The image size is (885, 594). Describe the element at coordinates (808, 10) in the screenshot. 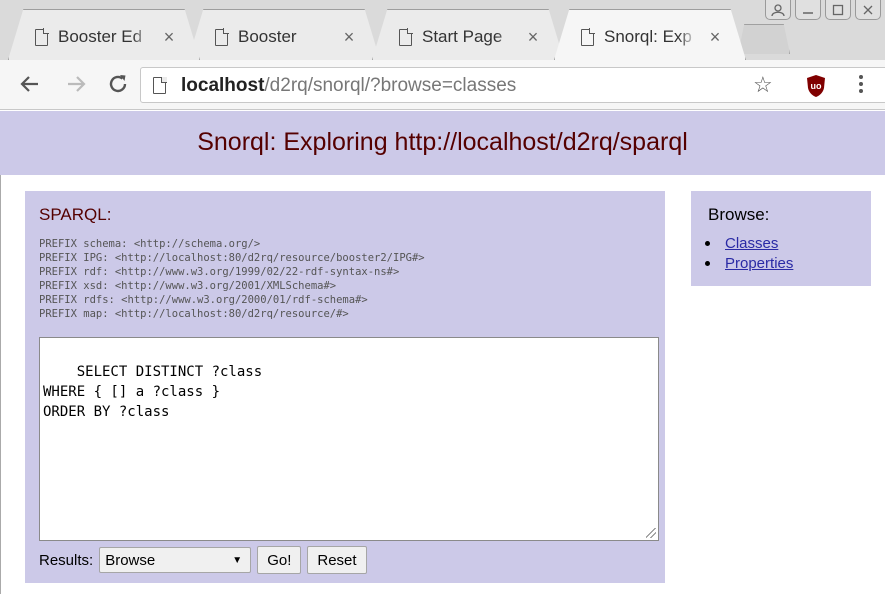

I see `minimize-icon` at that location.